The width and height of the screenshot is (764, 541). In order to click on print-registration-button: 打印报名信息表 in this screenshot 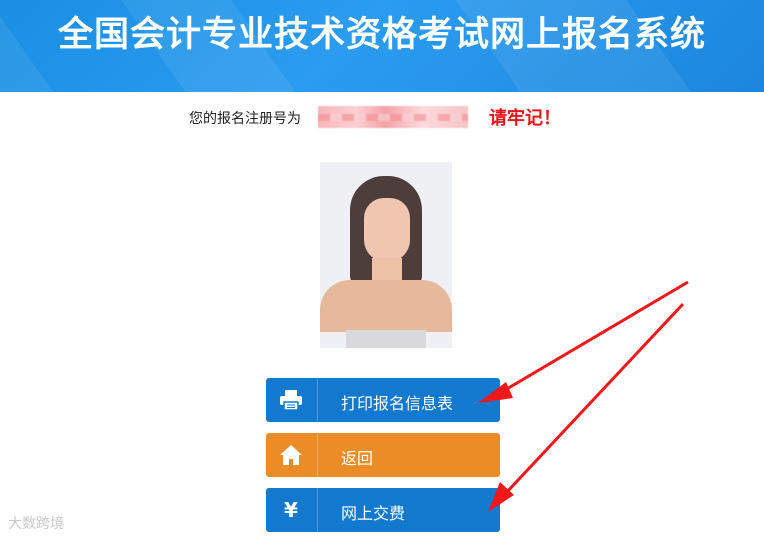, I will do `click(383, 400)`.